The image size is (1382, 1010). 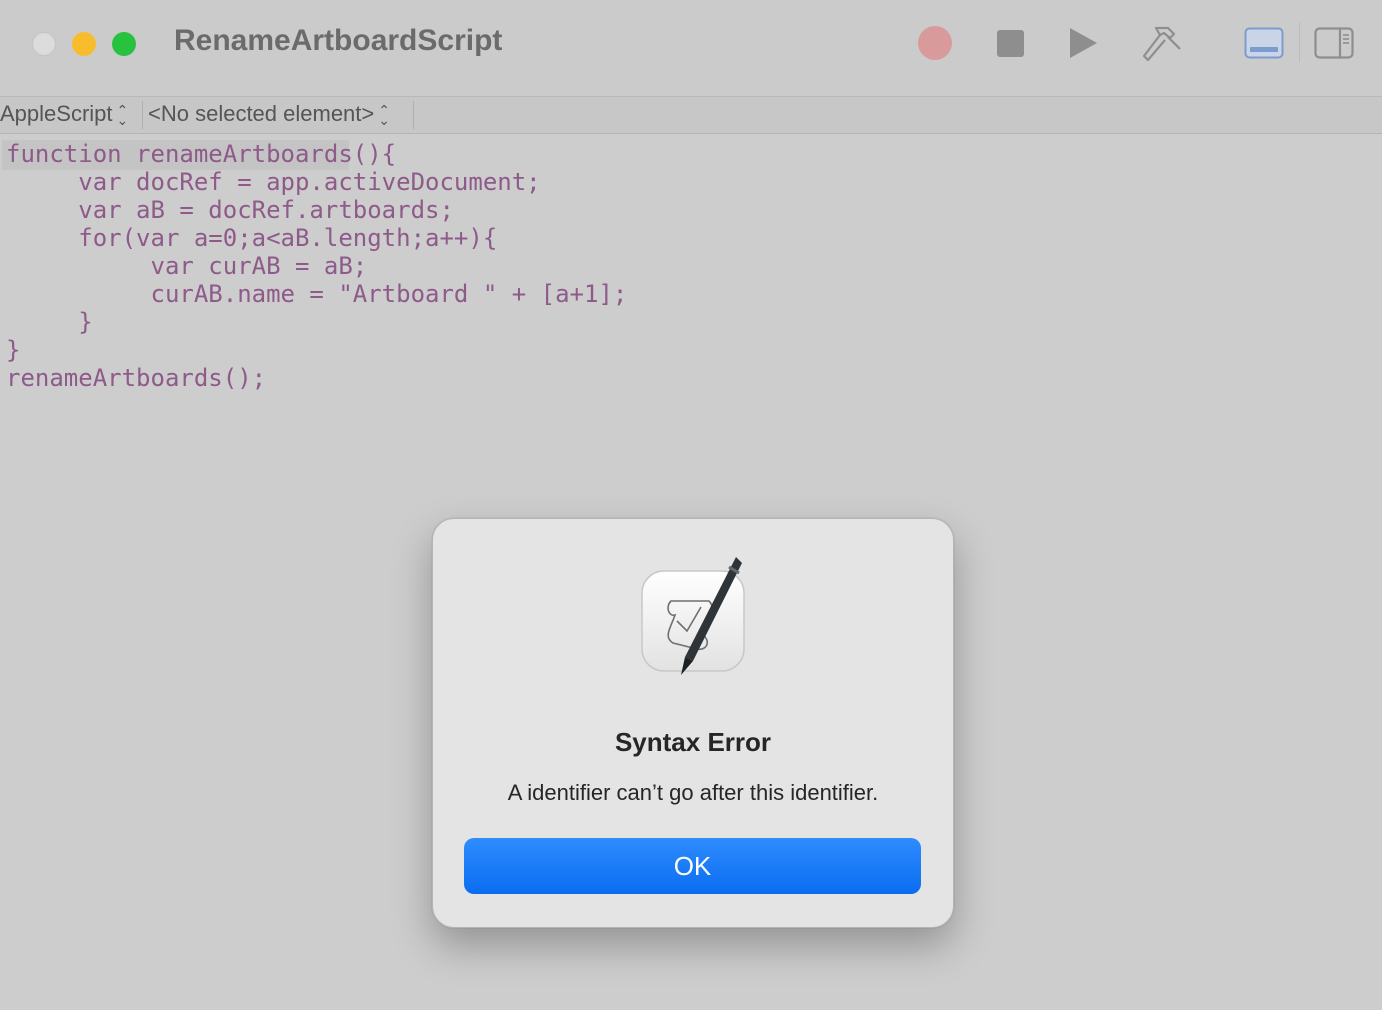 What do you see at coordinates (201, 154) in the screenshot?
I see `code-line: function renameArtboards(){` at bounding box center [201, 154].